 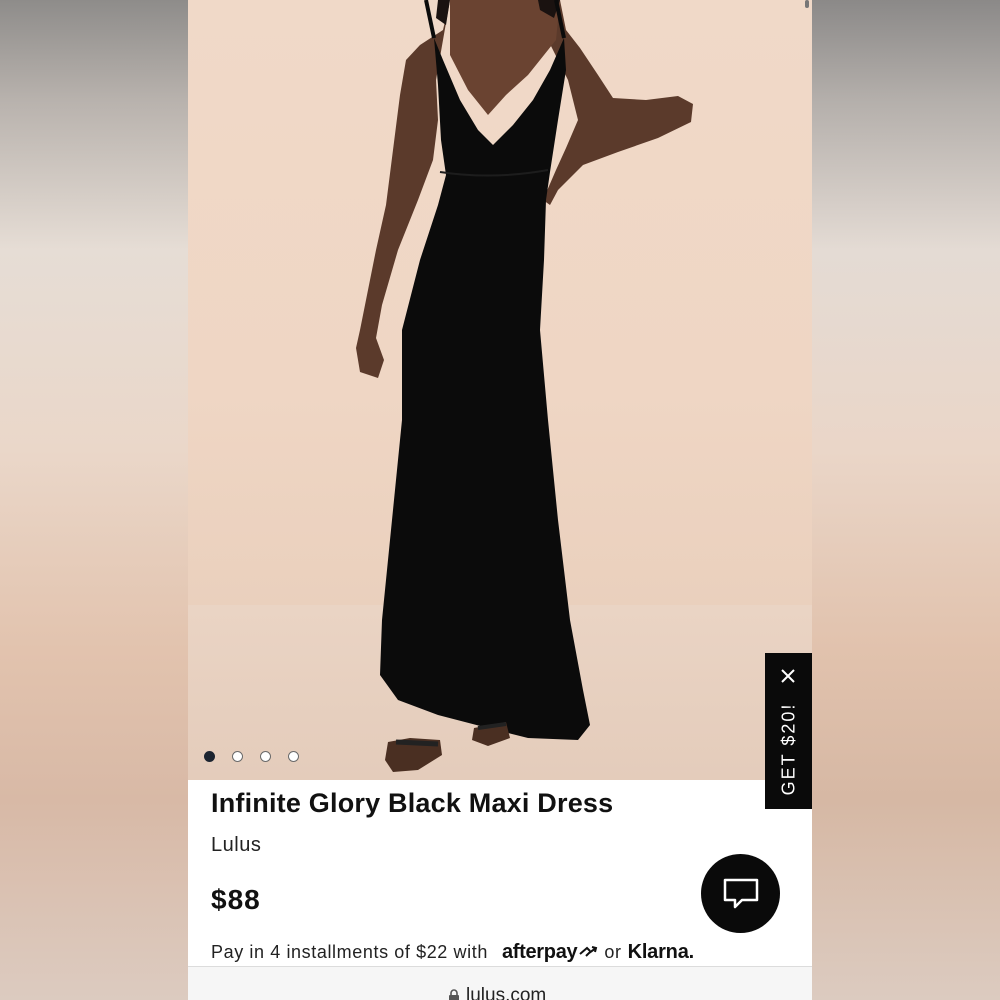 What do you see at coordinates (807, 4) in the screenshot?
I see `scroll-indicator` at bounding box center [807, 4].